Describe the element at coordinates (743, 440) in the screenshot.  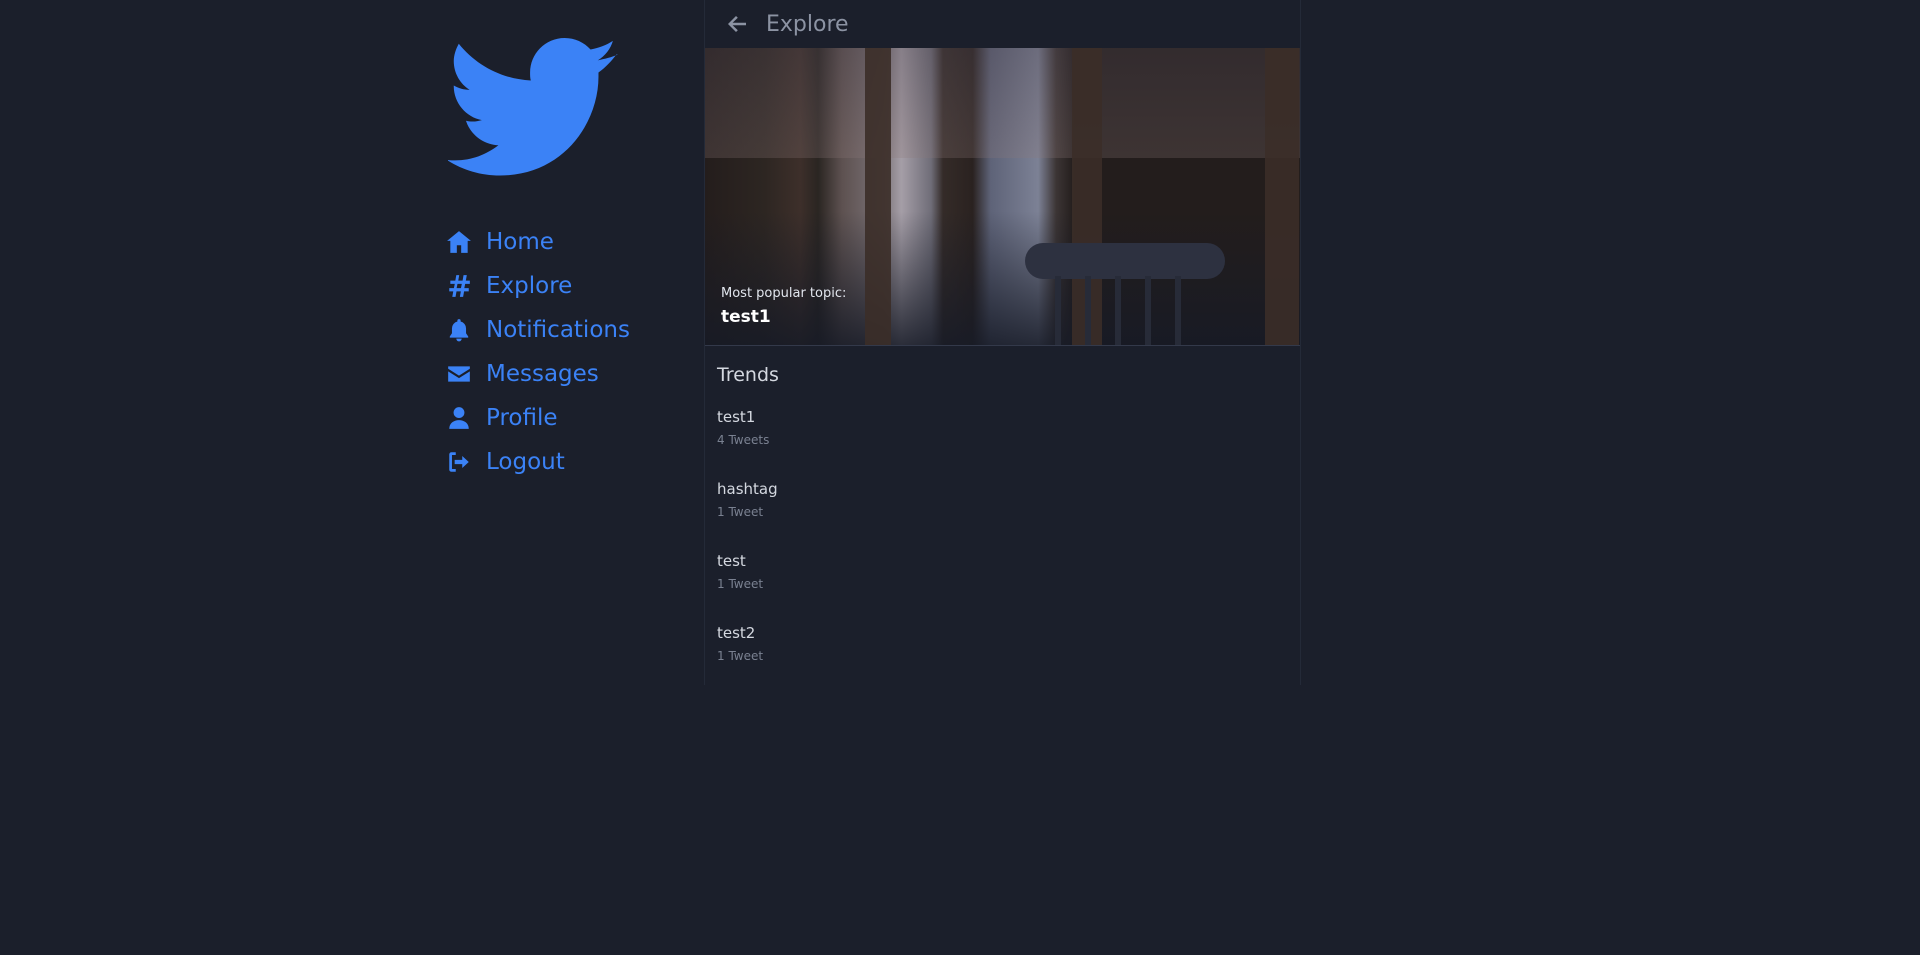
I see `trend-count: 4 Tweets` at that location.